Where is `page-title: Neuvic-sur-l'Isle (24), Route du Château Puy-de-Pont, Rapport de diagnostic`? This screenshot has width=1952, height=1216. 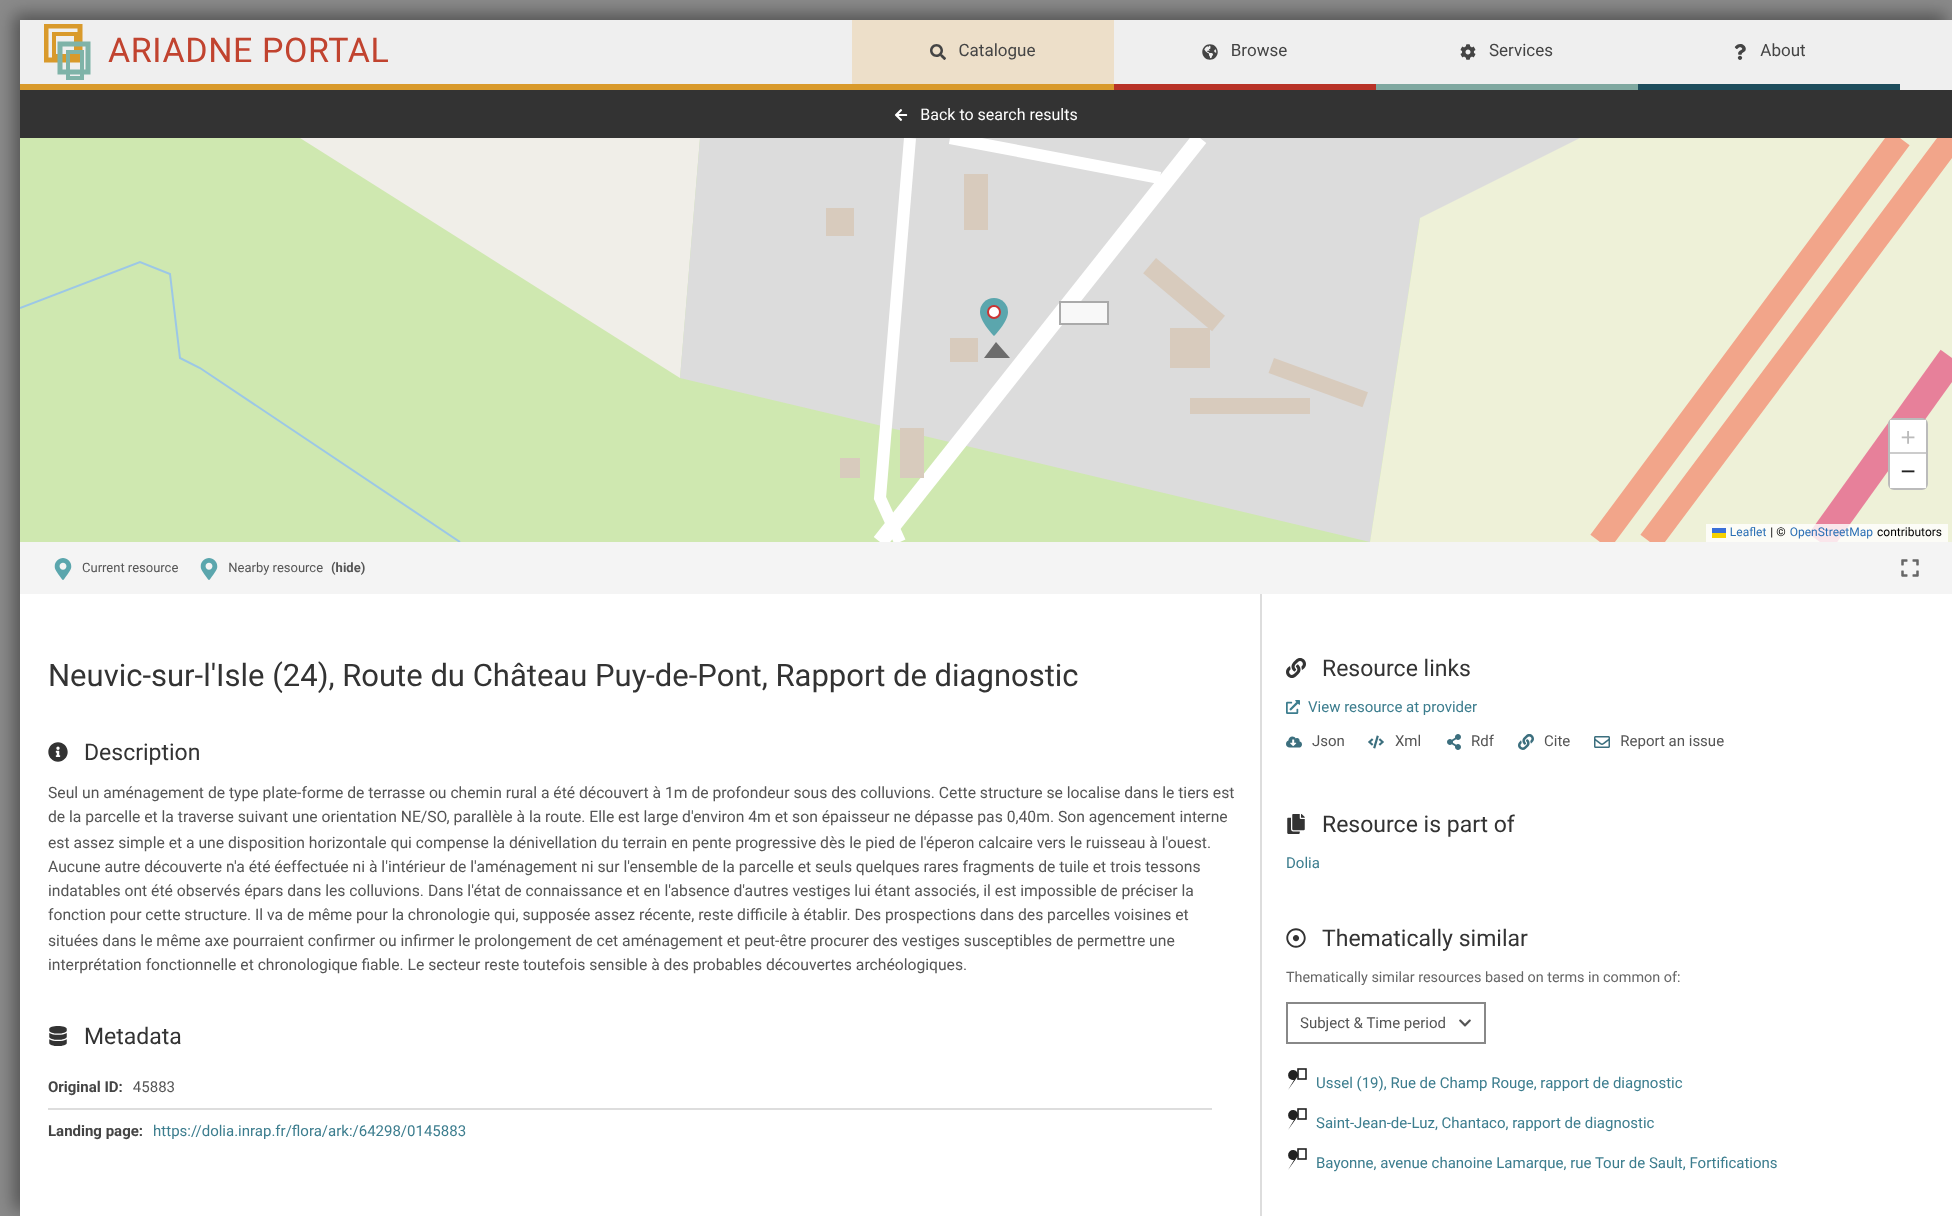 page-title: Neuvic-sur-l'Isle (24), Route du Château Puy-de-Pont, Rapport de diagnostic is located at coordinates (564, 676).